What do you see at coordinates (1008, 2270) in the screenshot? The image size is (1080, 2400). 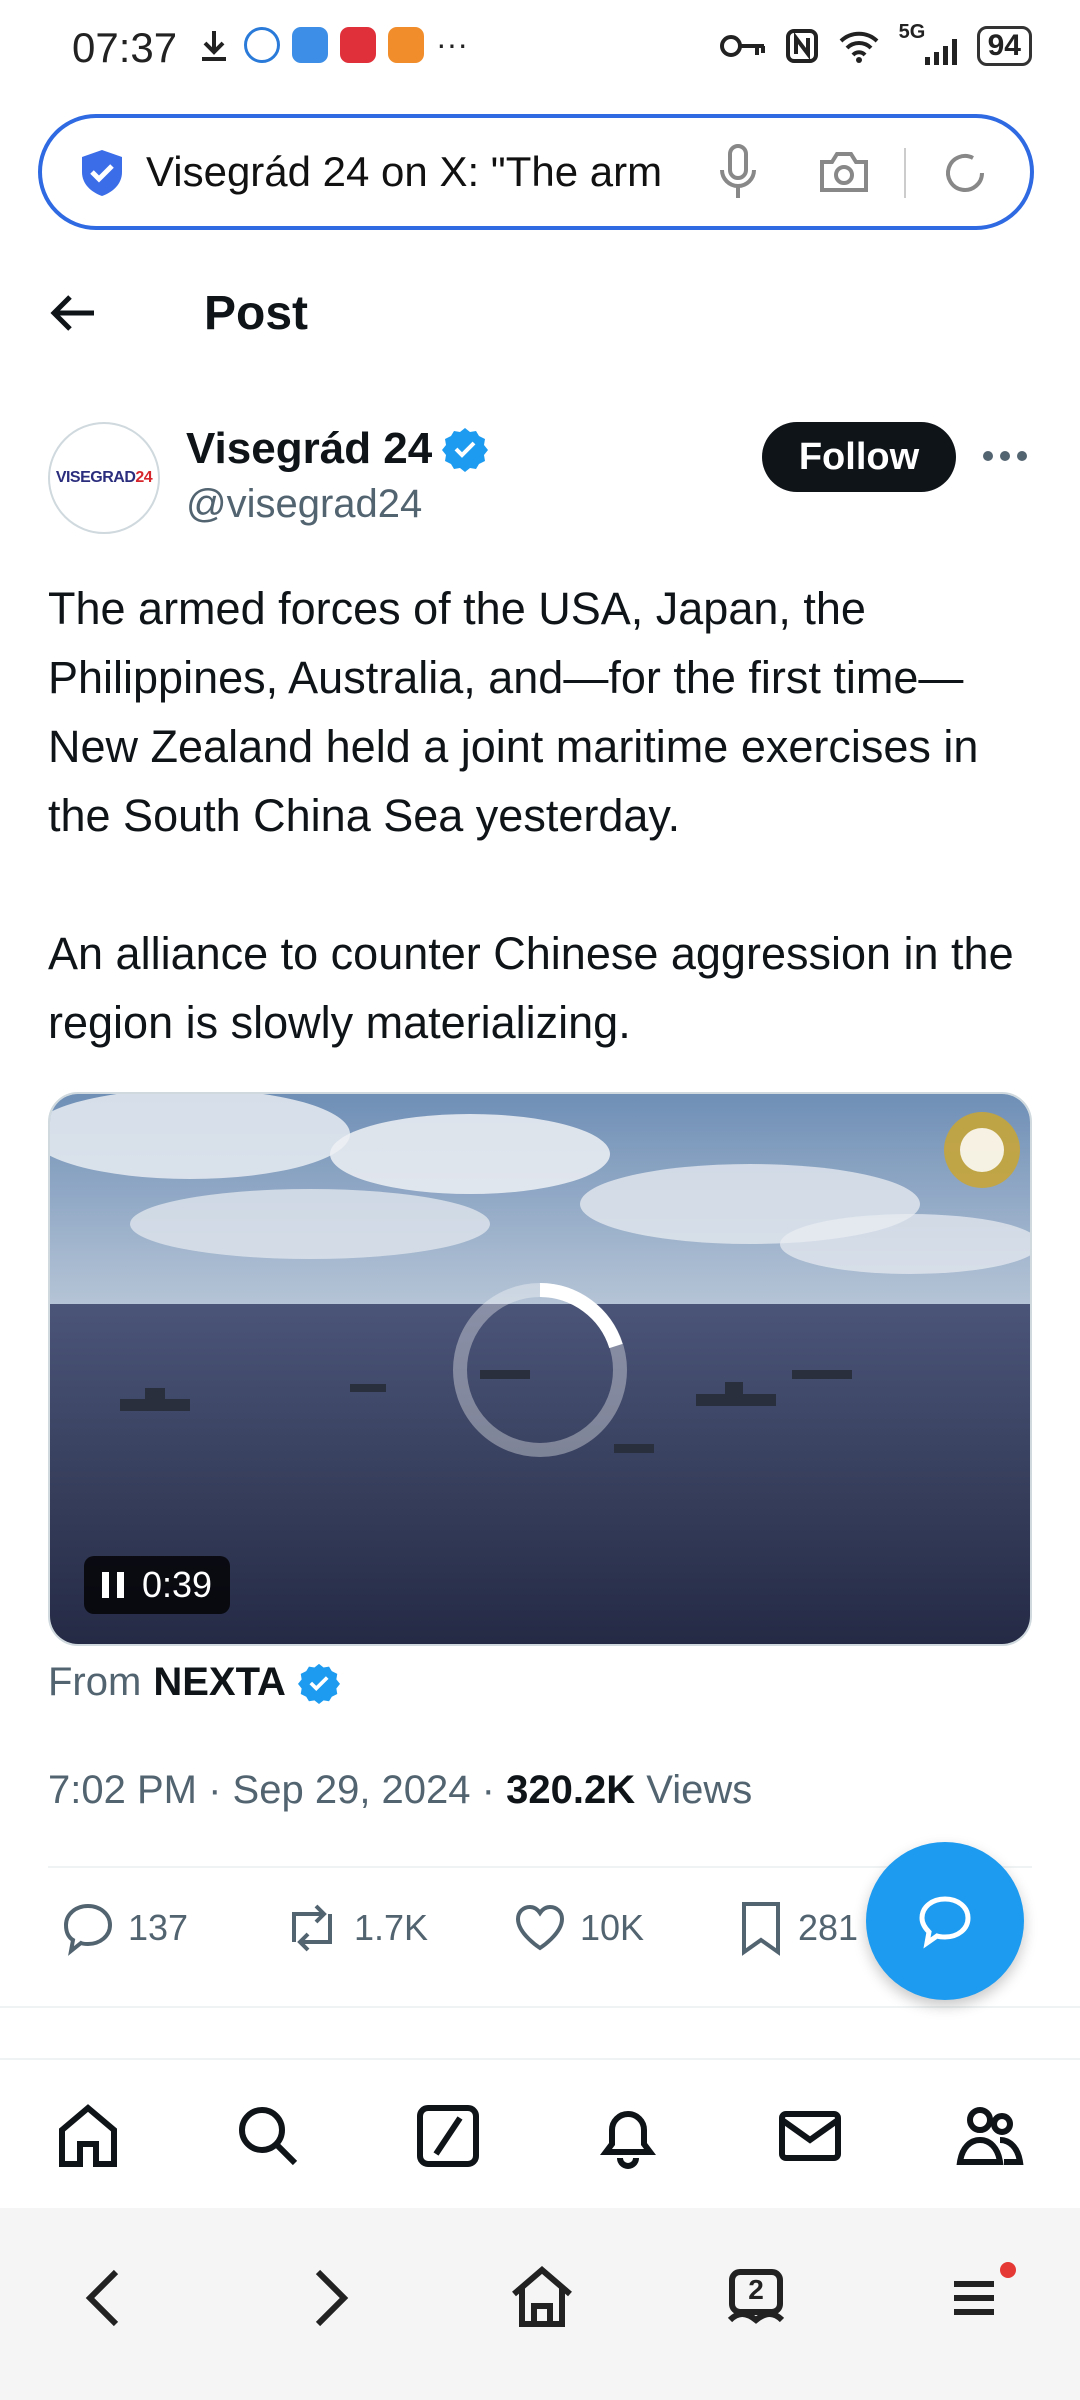 I see `notification-dot` at bounding box center [1008, 2270].